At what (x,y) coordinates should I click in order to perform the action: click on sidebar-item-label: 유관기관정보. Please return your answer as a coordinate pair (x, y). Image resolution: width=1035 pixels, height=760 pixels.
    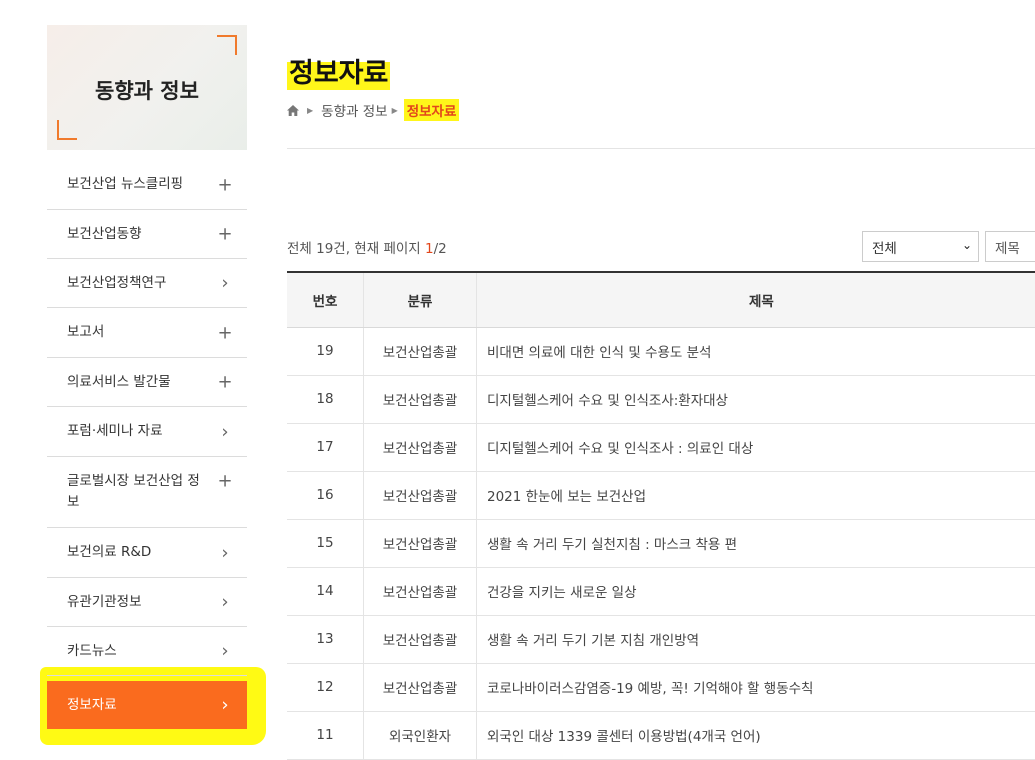
    Looking at the image, I should click on (104, 602).